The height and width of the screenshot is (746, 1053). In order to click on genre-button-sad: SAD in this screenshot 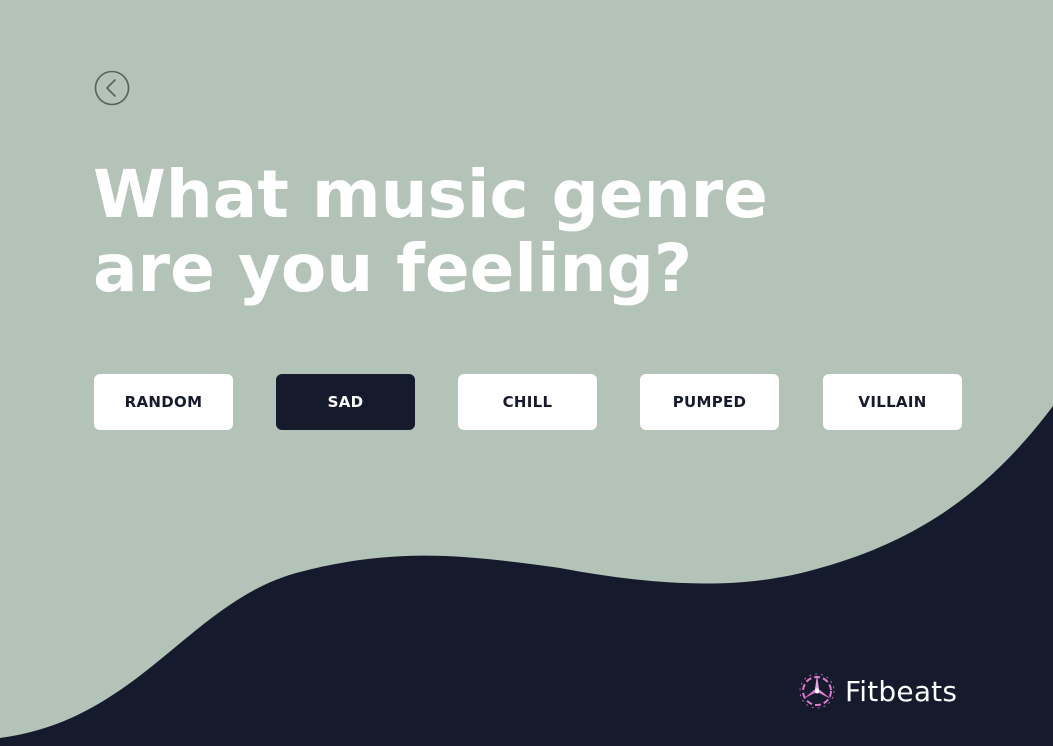, I will do `click(345, 402)`.